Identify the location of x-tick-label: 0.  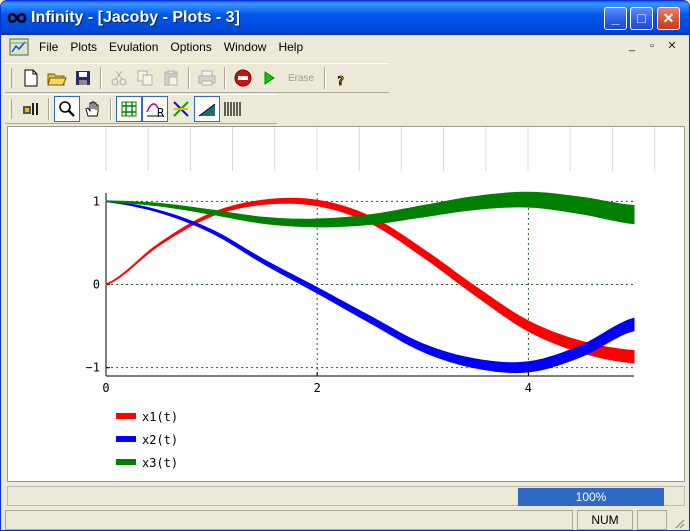
(105, 388).